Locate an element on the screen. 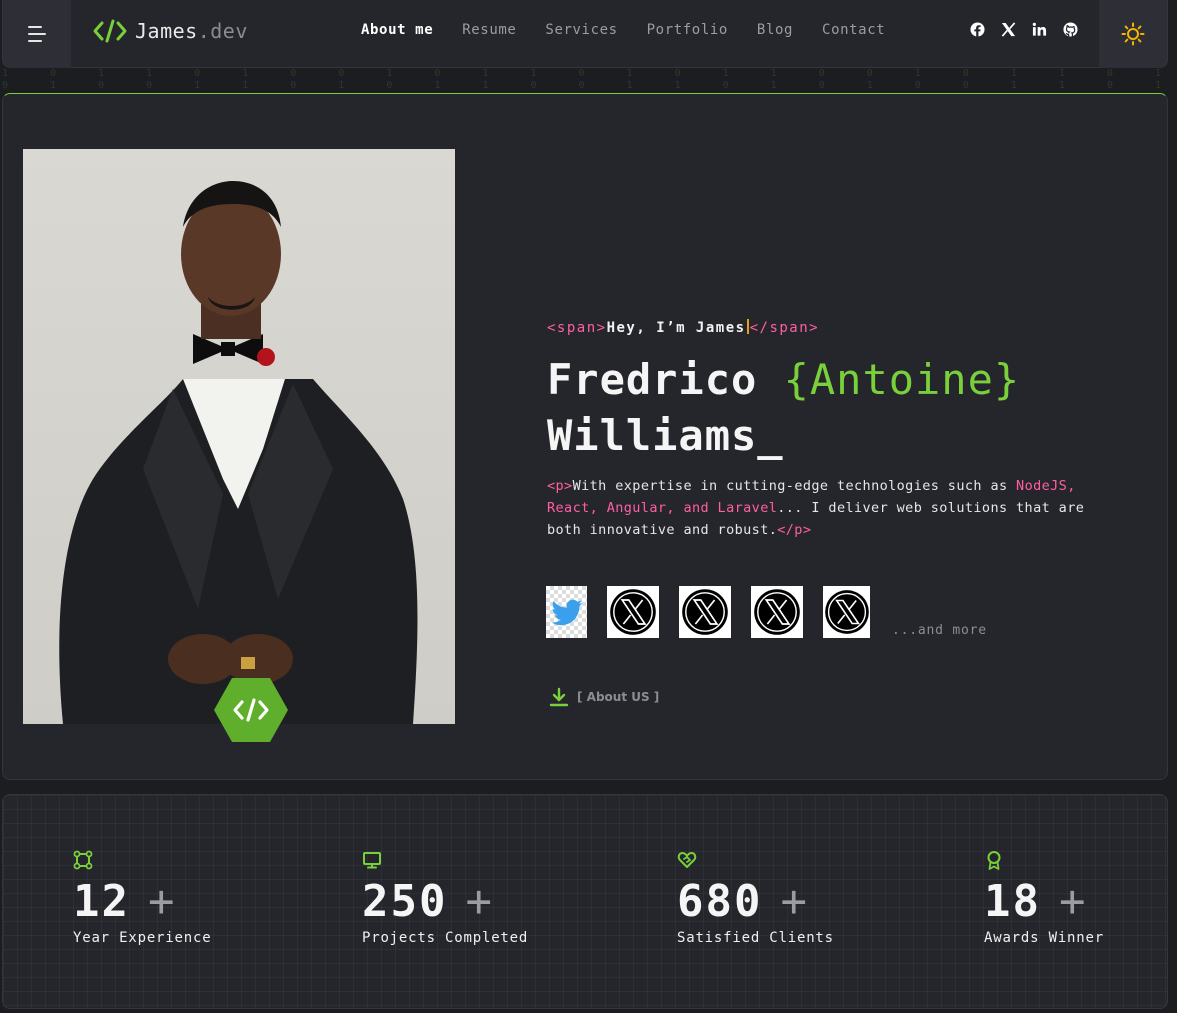 The width and height of the screenshot is (1177, 1013). award-icon is located at coordinates (994, 860).